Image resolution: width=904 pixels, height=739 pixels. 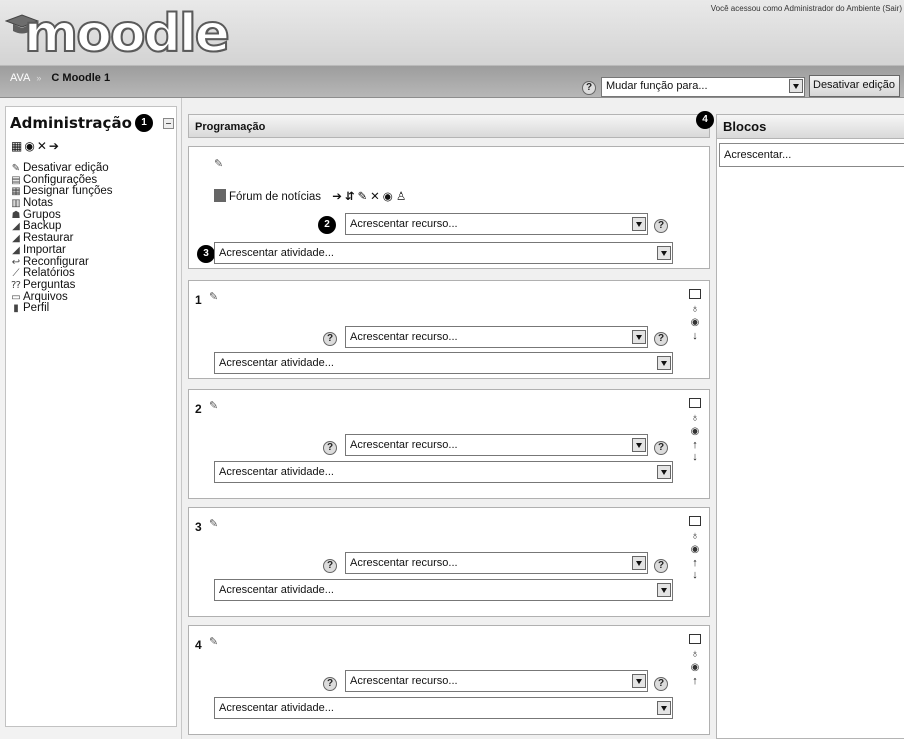 I want to click on breadcrumb-home: AVA, so click(x=20, y=78).